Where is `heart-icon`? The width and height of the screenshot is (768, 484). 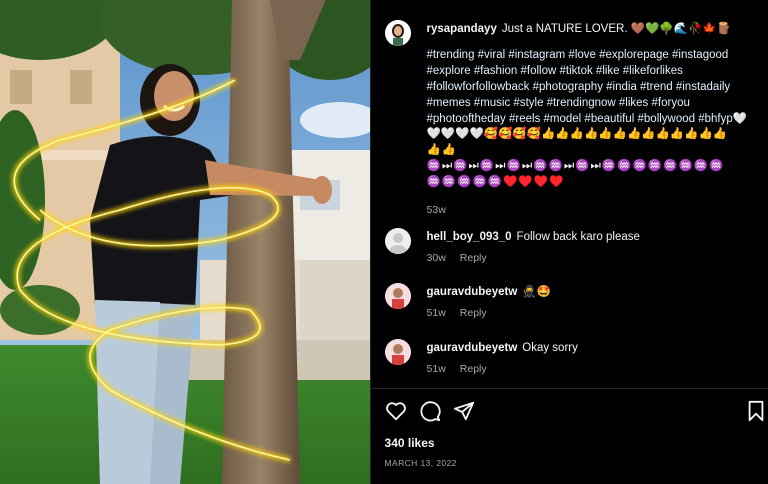
heart-icon is located at coordinates (395, 411).